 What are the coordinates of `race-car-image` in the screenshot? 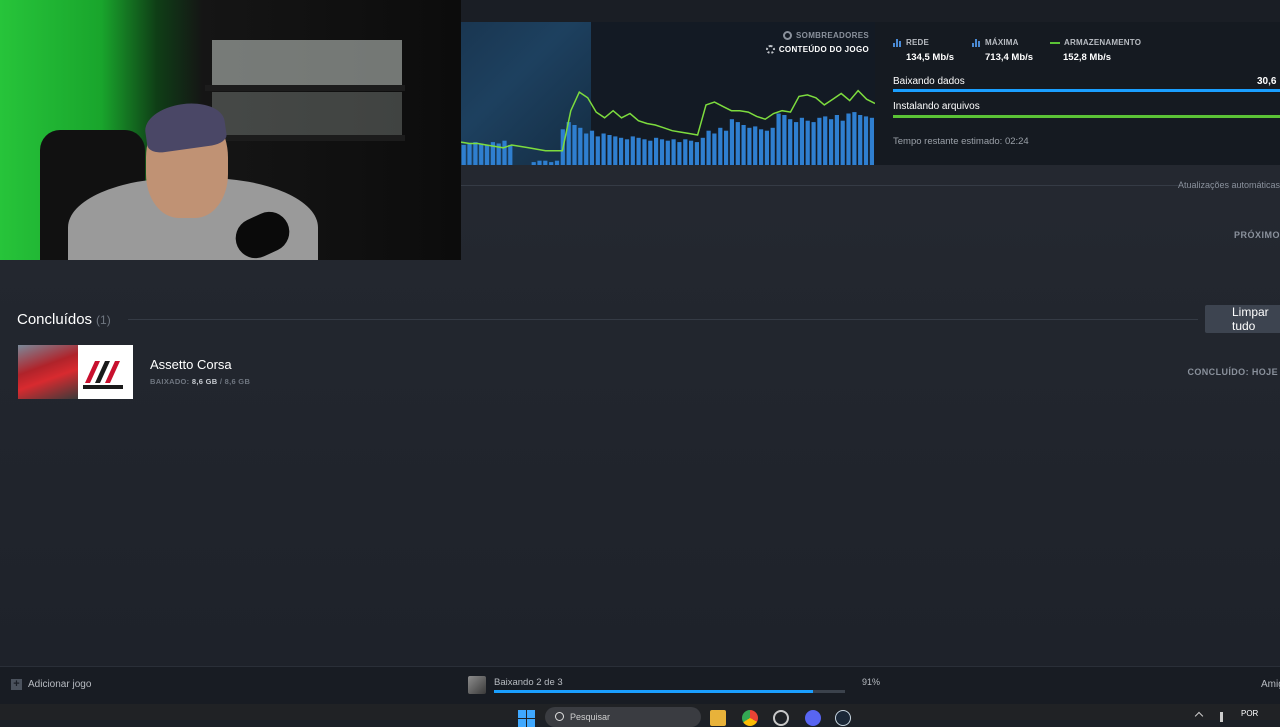 It's located at (48, 372).